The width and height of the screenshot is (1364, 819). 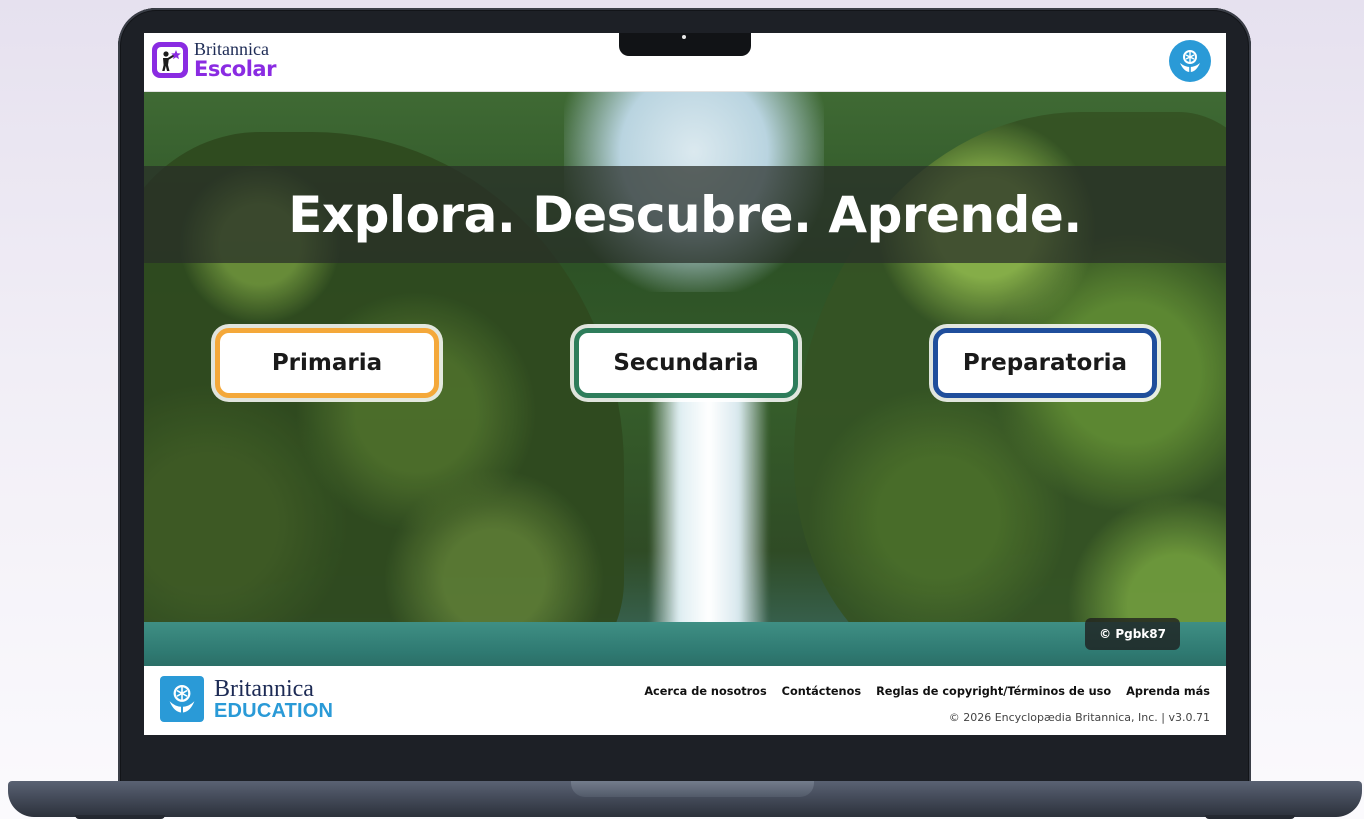 What do you see at coordinates (685, 644) in the screenshot?
I see `hero-pool` at bounding box center [685, 644].